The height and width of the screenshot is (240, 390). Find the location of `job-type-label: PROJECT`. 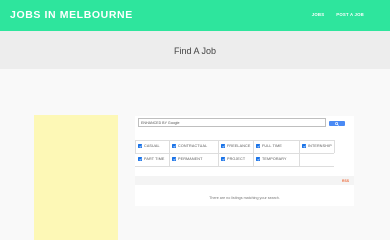

job-type-label: PROJECT is located at coordinates (236, 159).